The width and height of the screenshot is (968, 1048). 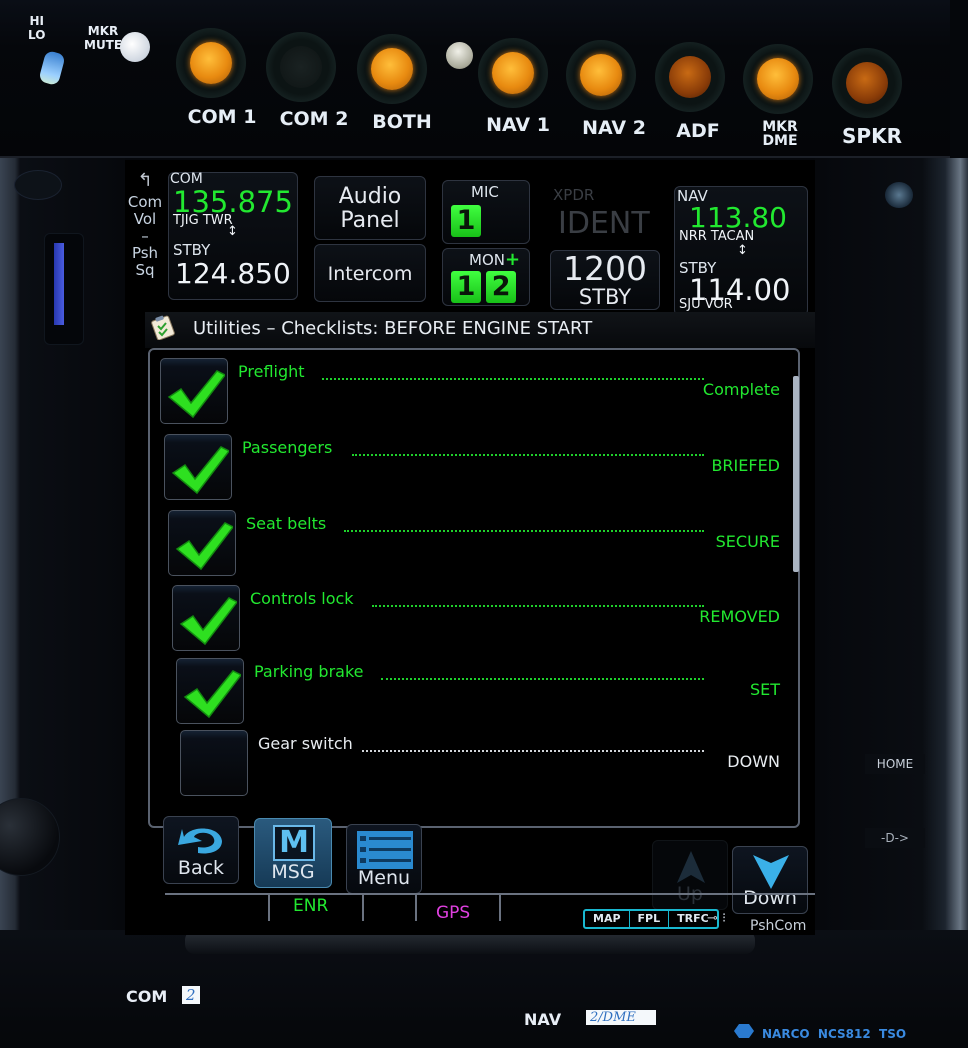 I want to click on dme-text: DME, so click(x=780, y=141).